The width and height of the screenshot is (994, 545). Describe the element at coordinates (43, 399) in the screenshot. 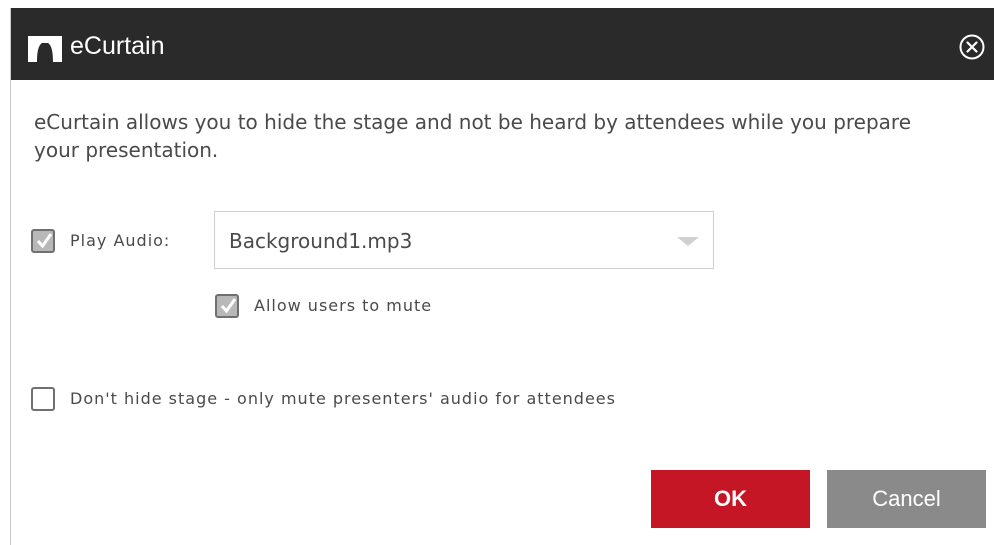

I see `dont-hide-stage-checkbox` at that location.